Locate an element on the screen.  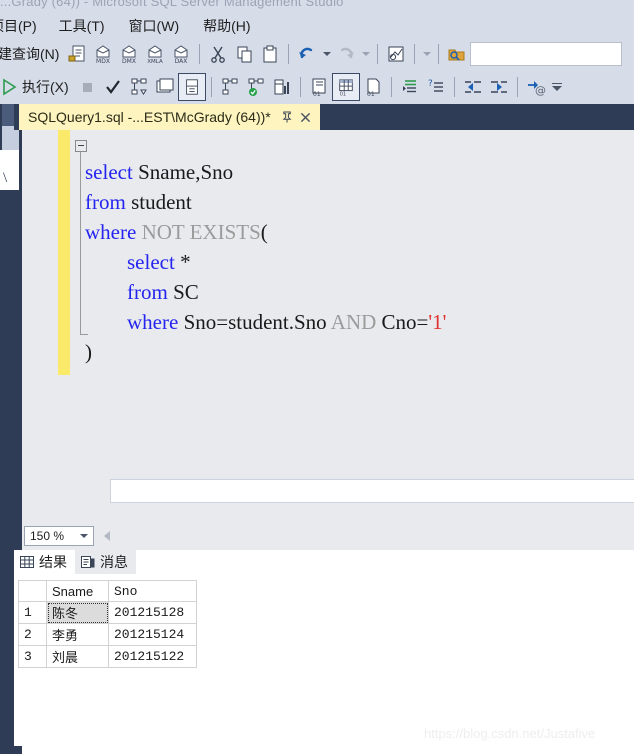
find-in-files-icon is located at coordinates (457, 54).